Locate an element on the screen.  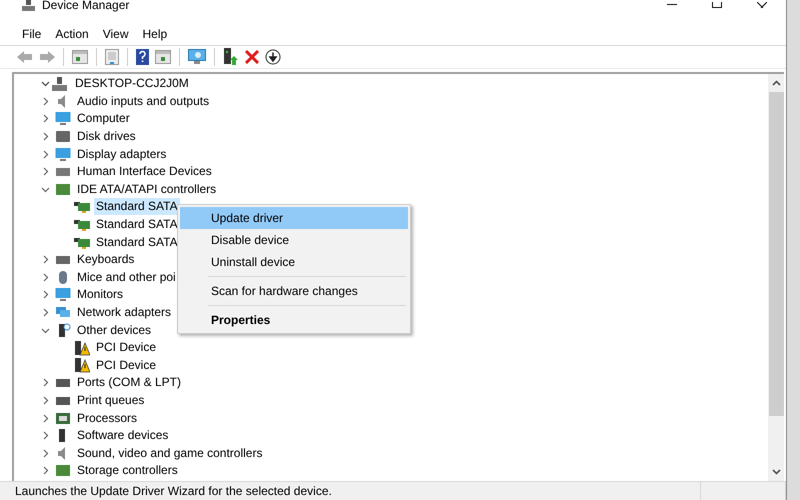
tree-item: Audio inputs and outputs is located at coordinates (143, 101).